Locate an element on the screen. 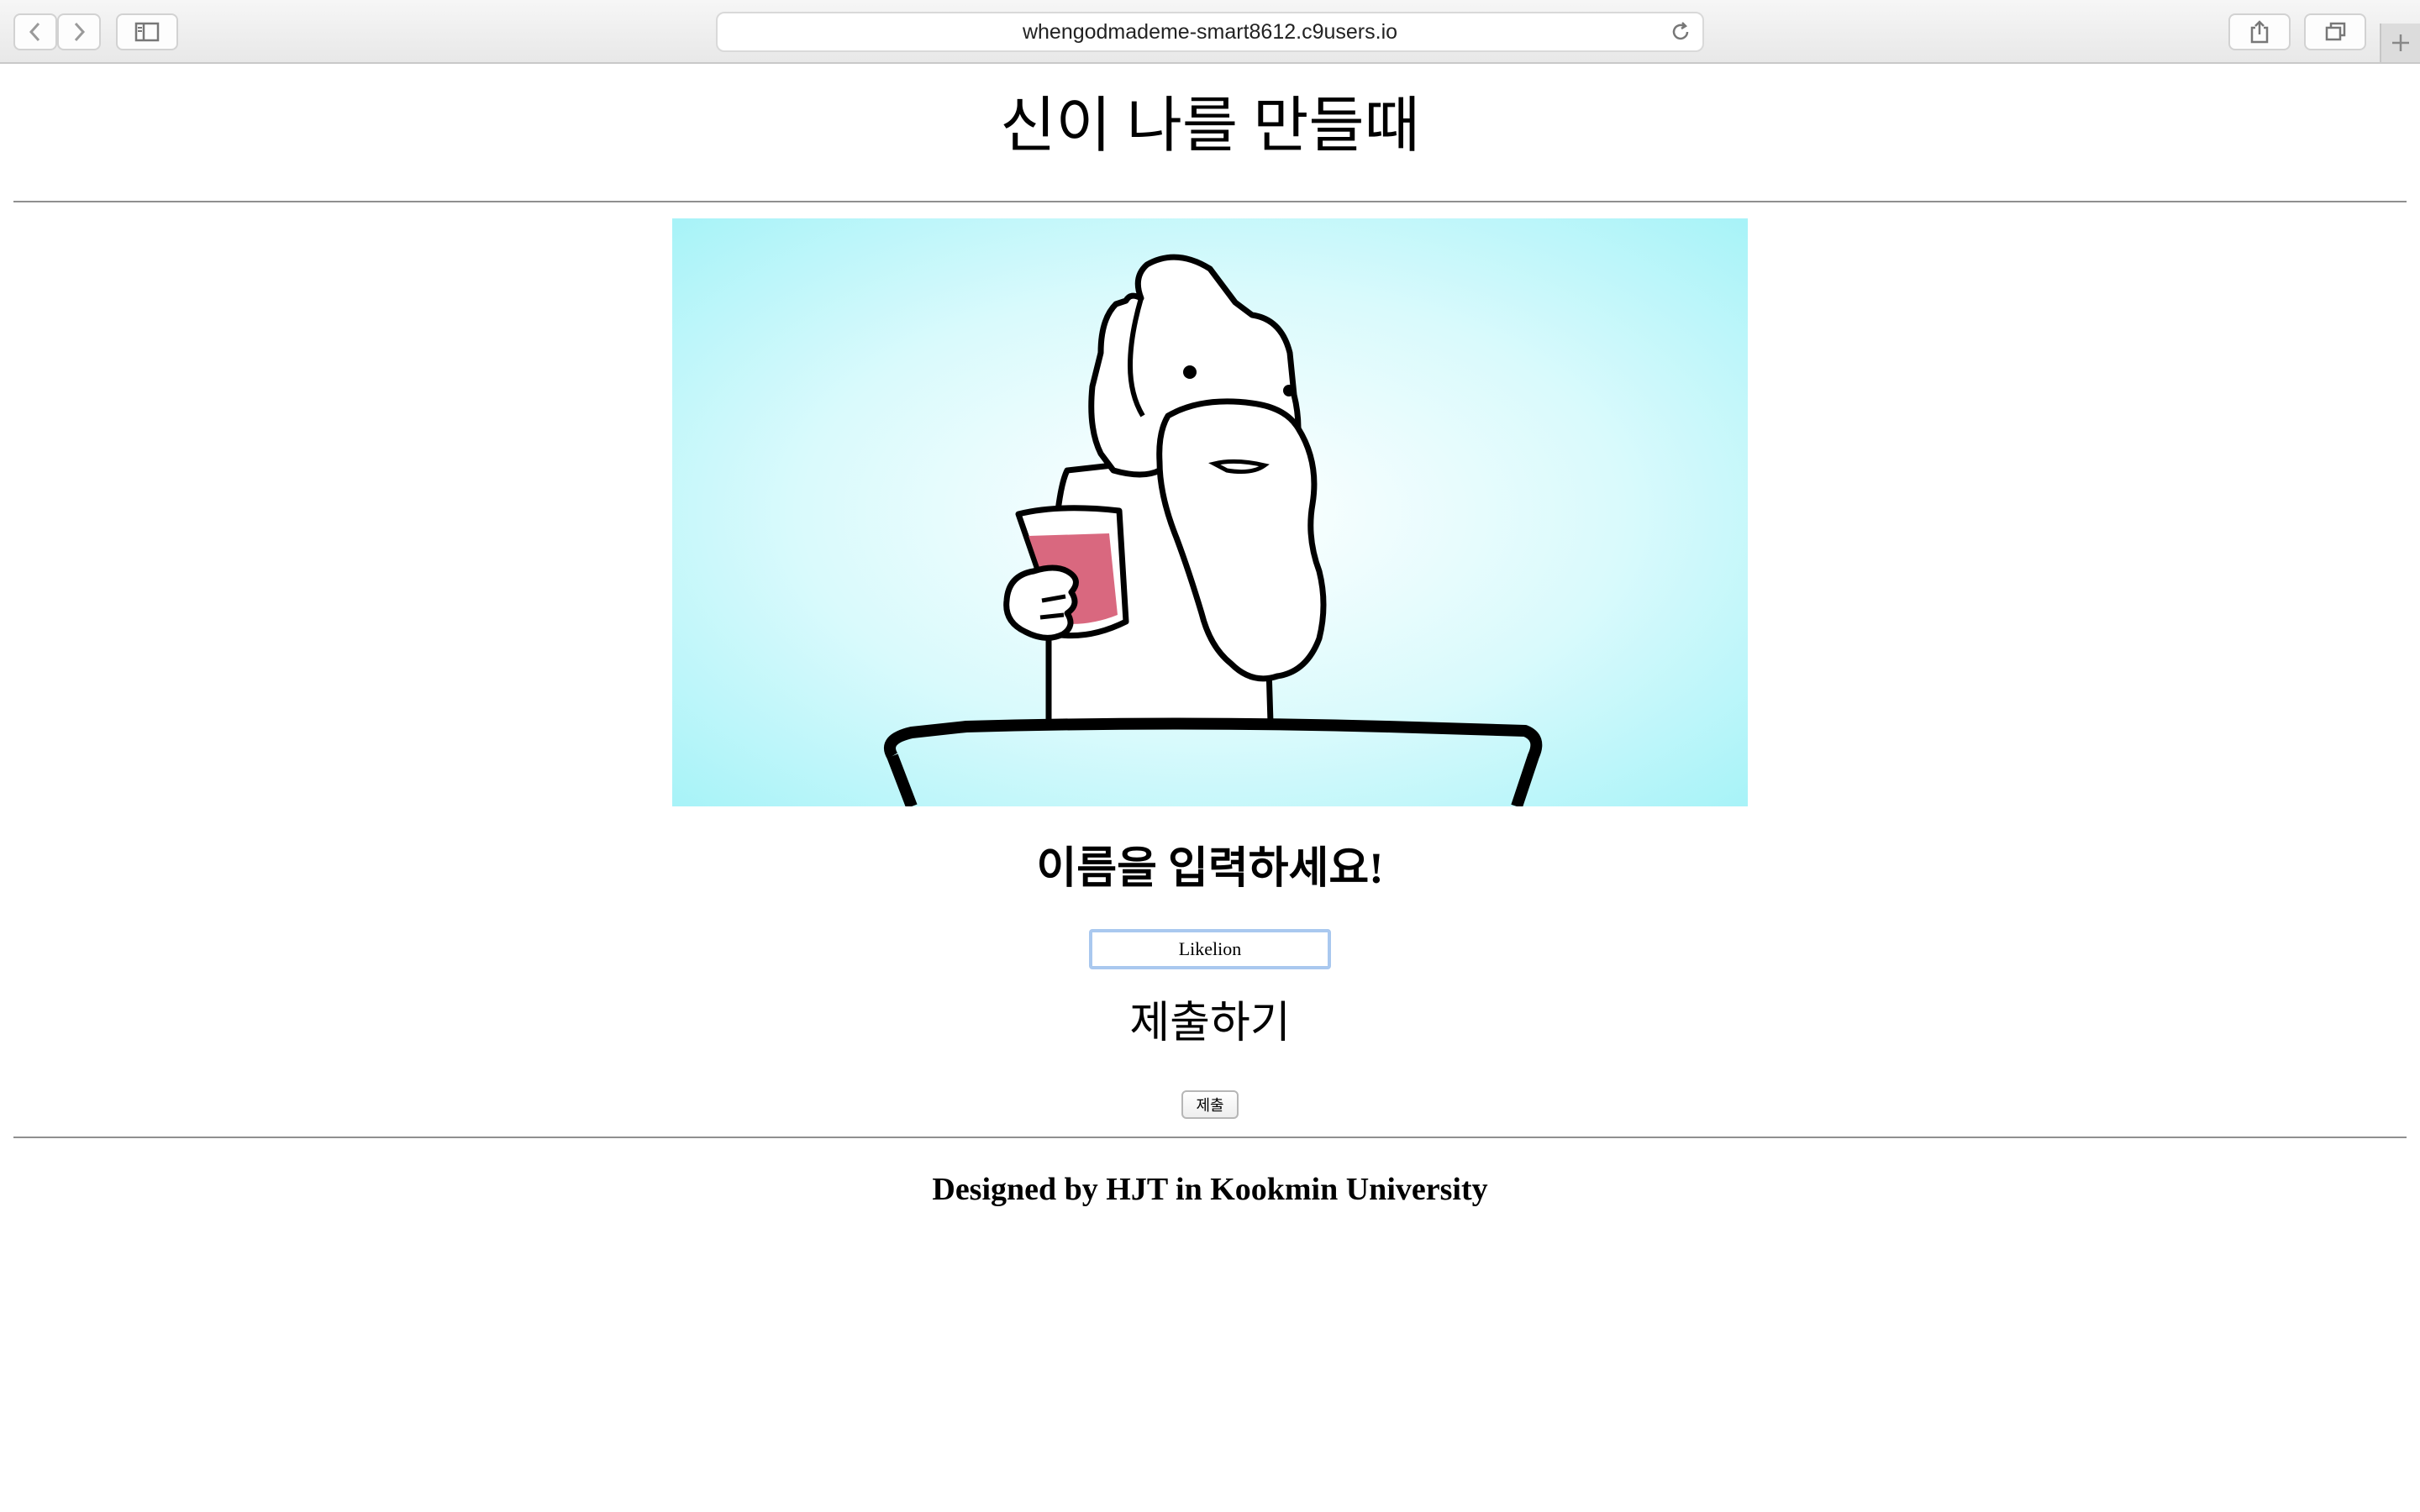 This screenshot has width=2420, height=1512. sidebar-icon is located at coordinates (147, 32).